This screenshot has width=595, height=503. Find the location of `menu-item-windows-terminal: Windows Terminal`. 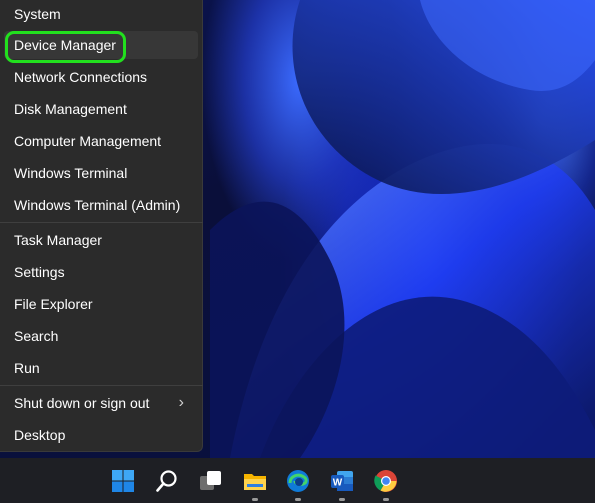

menu-item-windows-terminal: Windows Terminal is located at coordinates (101, 173).